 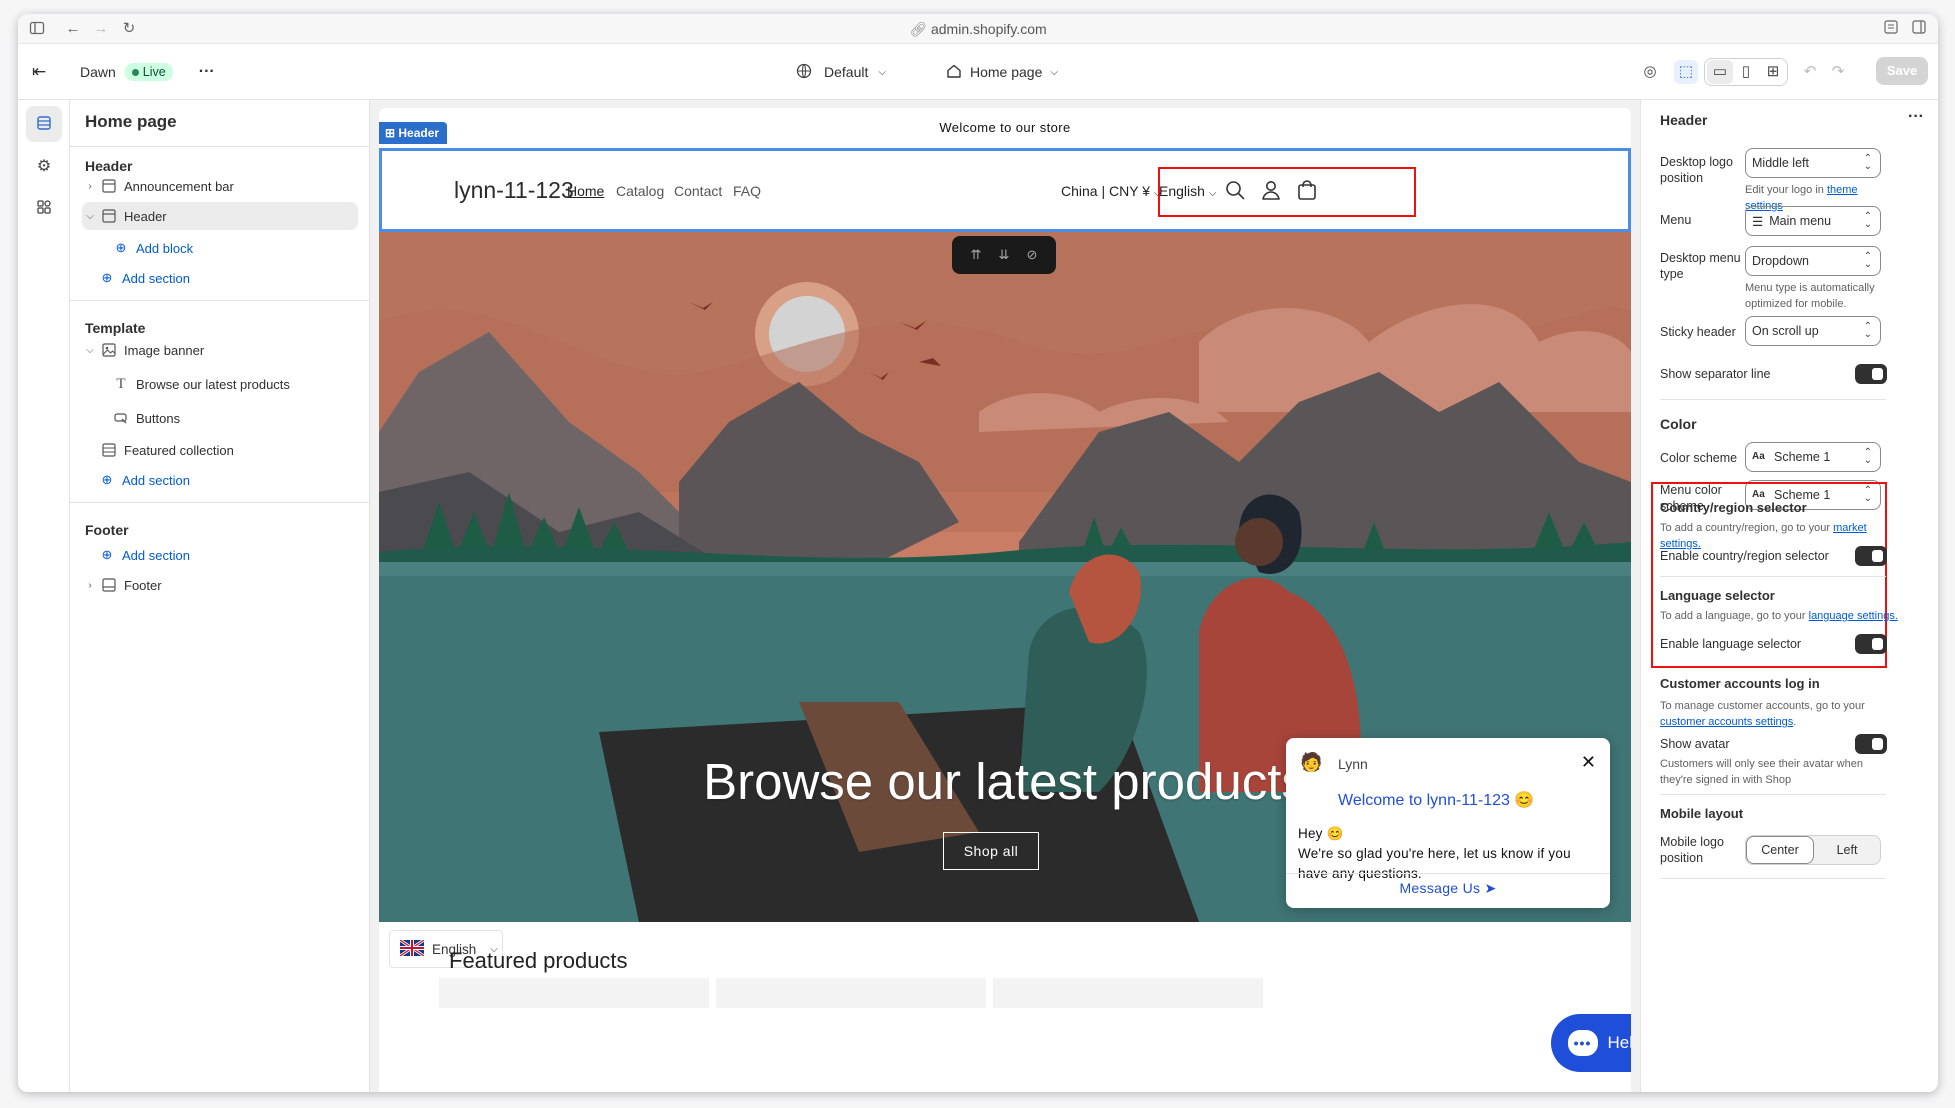 I want to click on nav-catalog: Catalog, so click(x=640, y=191).